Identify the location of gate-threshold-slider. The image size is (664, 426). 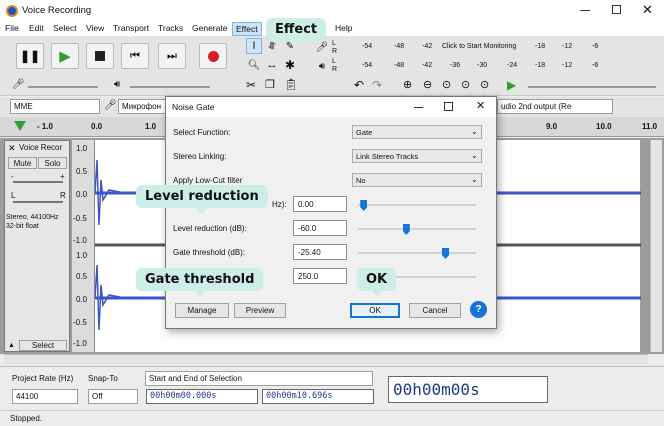
(445, 253).